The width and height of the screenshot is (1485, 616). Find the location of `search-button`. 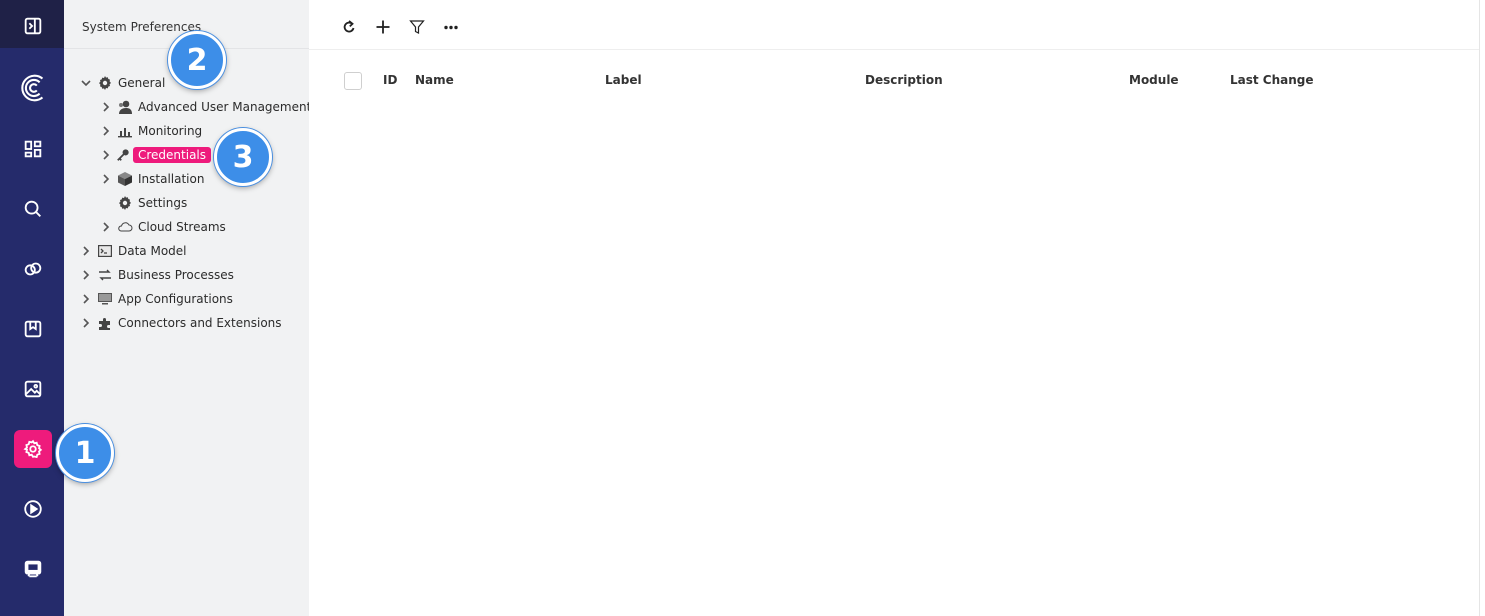

search-button is located at coordinates (33, 209).